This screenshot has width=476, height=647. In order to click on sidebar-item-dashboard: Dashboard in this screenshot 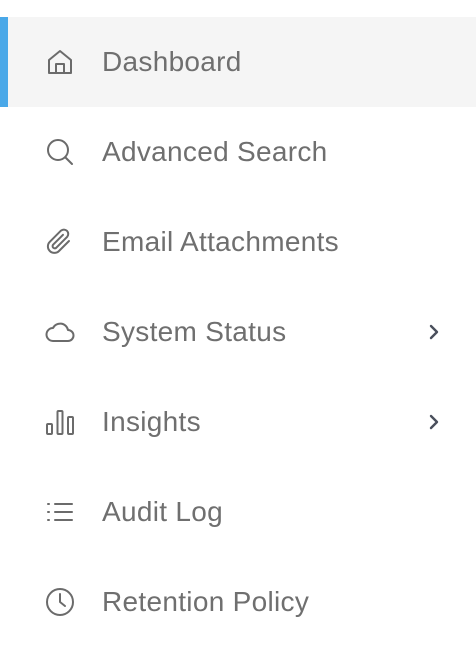, I will do `click(238, 62)`.